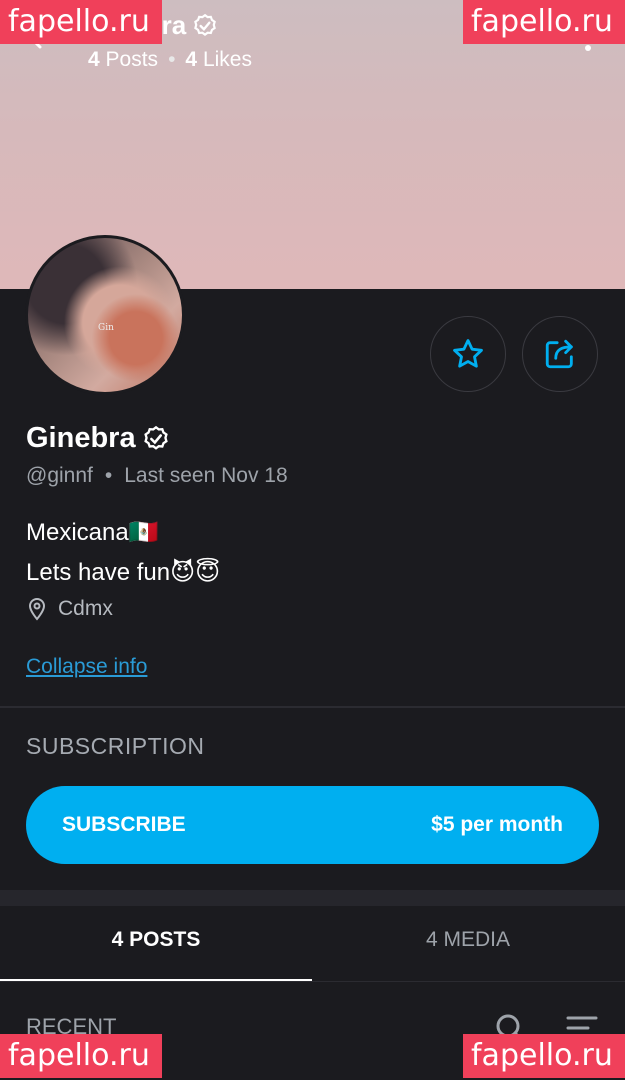 This screenshot has height=1080, width=625. Describe the element at coordinates (86, 667) in the screenshot. I see `collapse-info-link: Collapse info` at that location.